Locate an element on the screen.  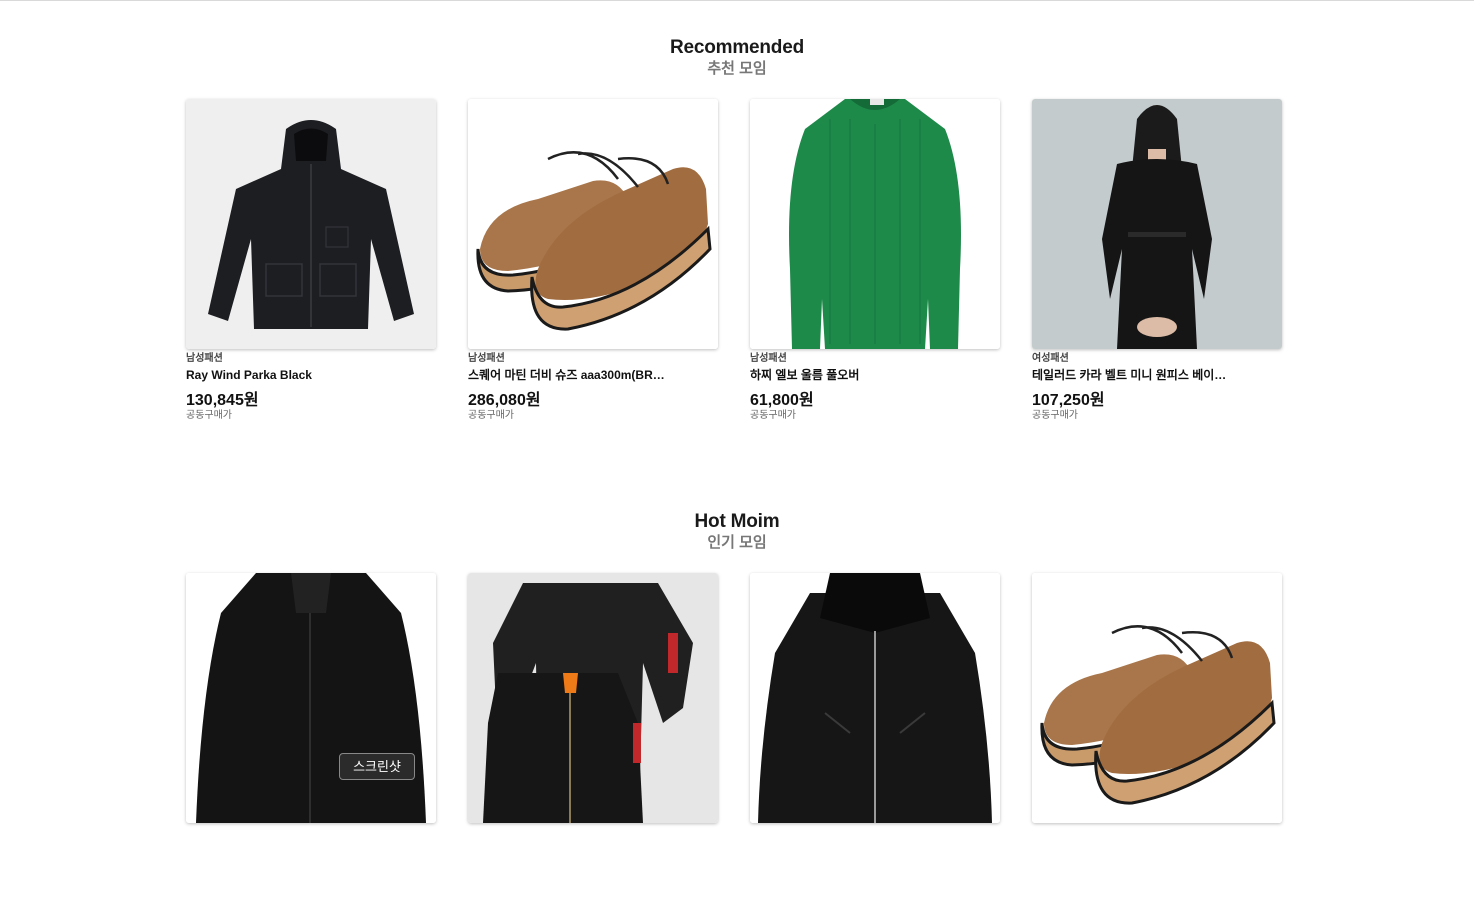
product-category: 여성패션 is located at coordinates (1050, 358).